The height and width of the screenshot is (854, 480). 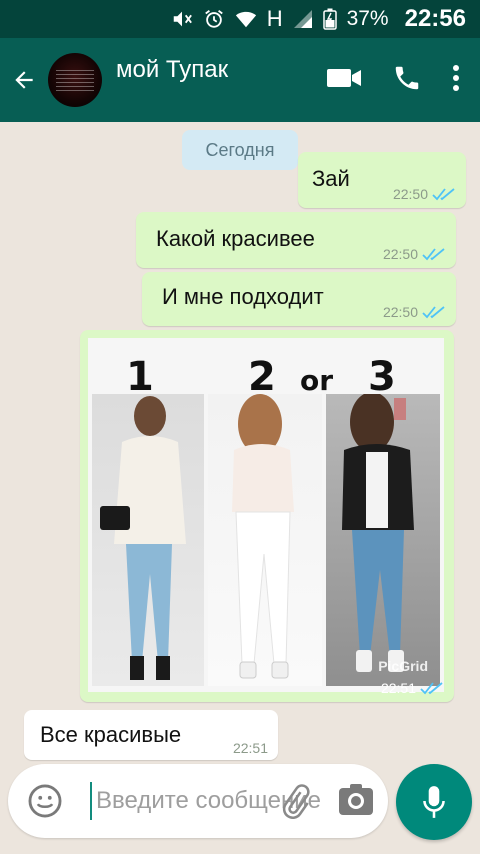 I want to click on voice-call-button, so click(x=407, y=80).